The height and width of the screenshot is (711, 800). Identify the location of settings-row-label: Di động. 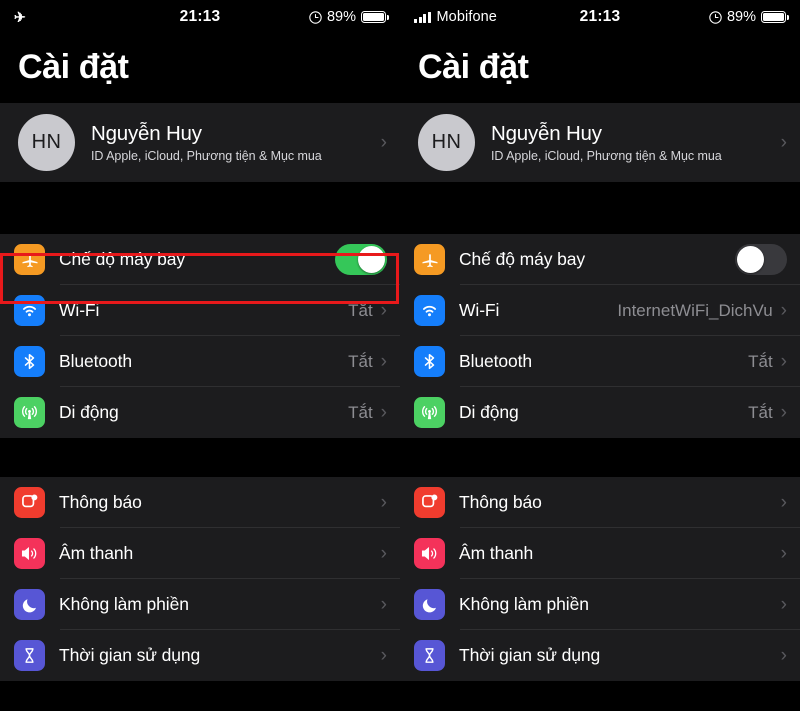
(89, 412).